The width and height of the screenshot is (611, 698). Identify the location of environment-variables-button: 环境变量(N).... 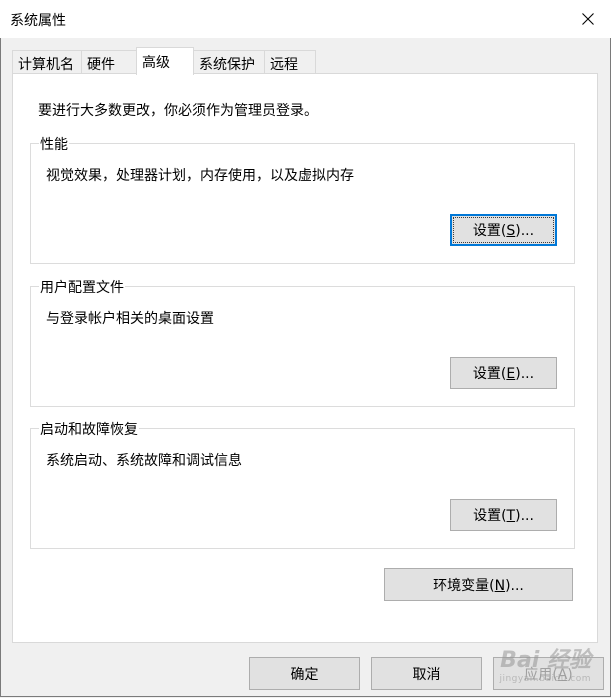
(478, 584).